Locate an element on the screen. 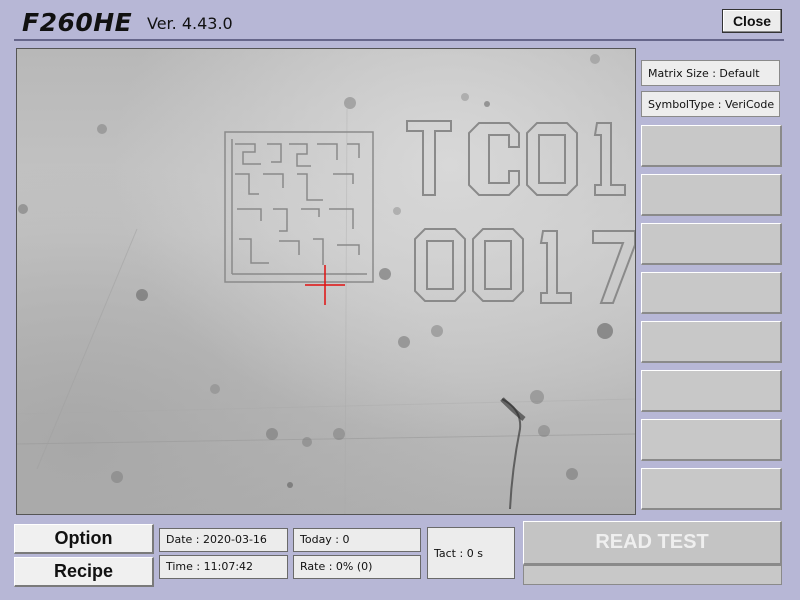  app-version: Ver. 4.43.0 is located at coordinates (190, 23).